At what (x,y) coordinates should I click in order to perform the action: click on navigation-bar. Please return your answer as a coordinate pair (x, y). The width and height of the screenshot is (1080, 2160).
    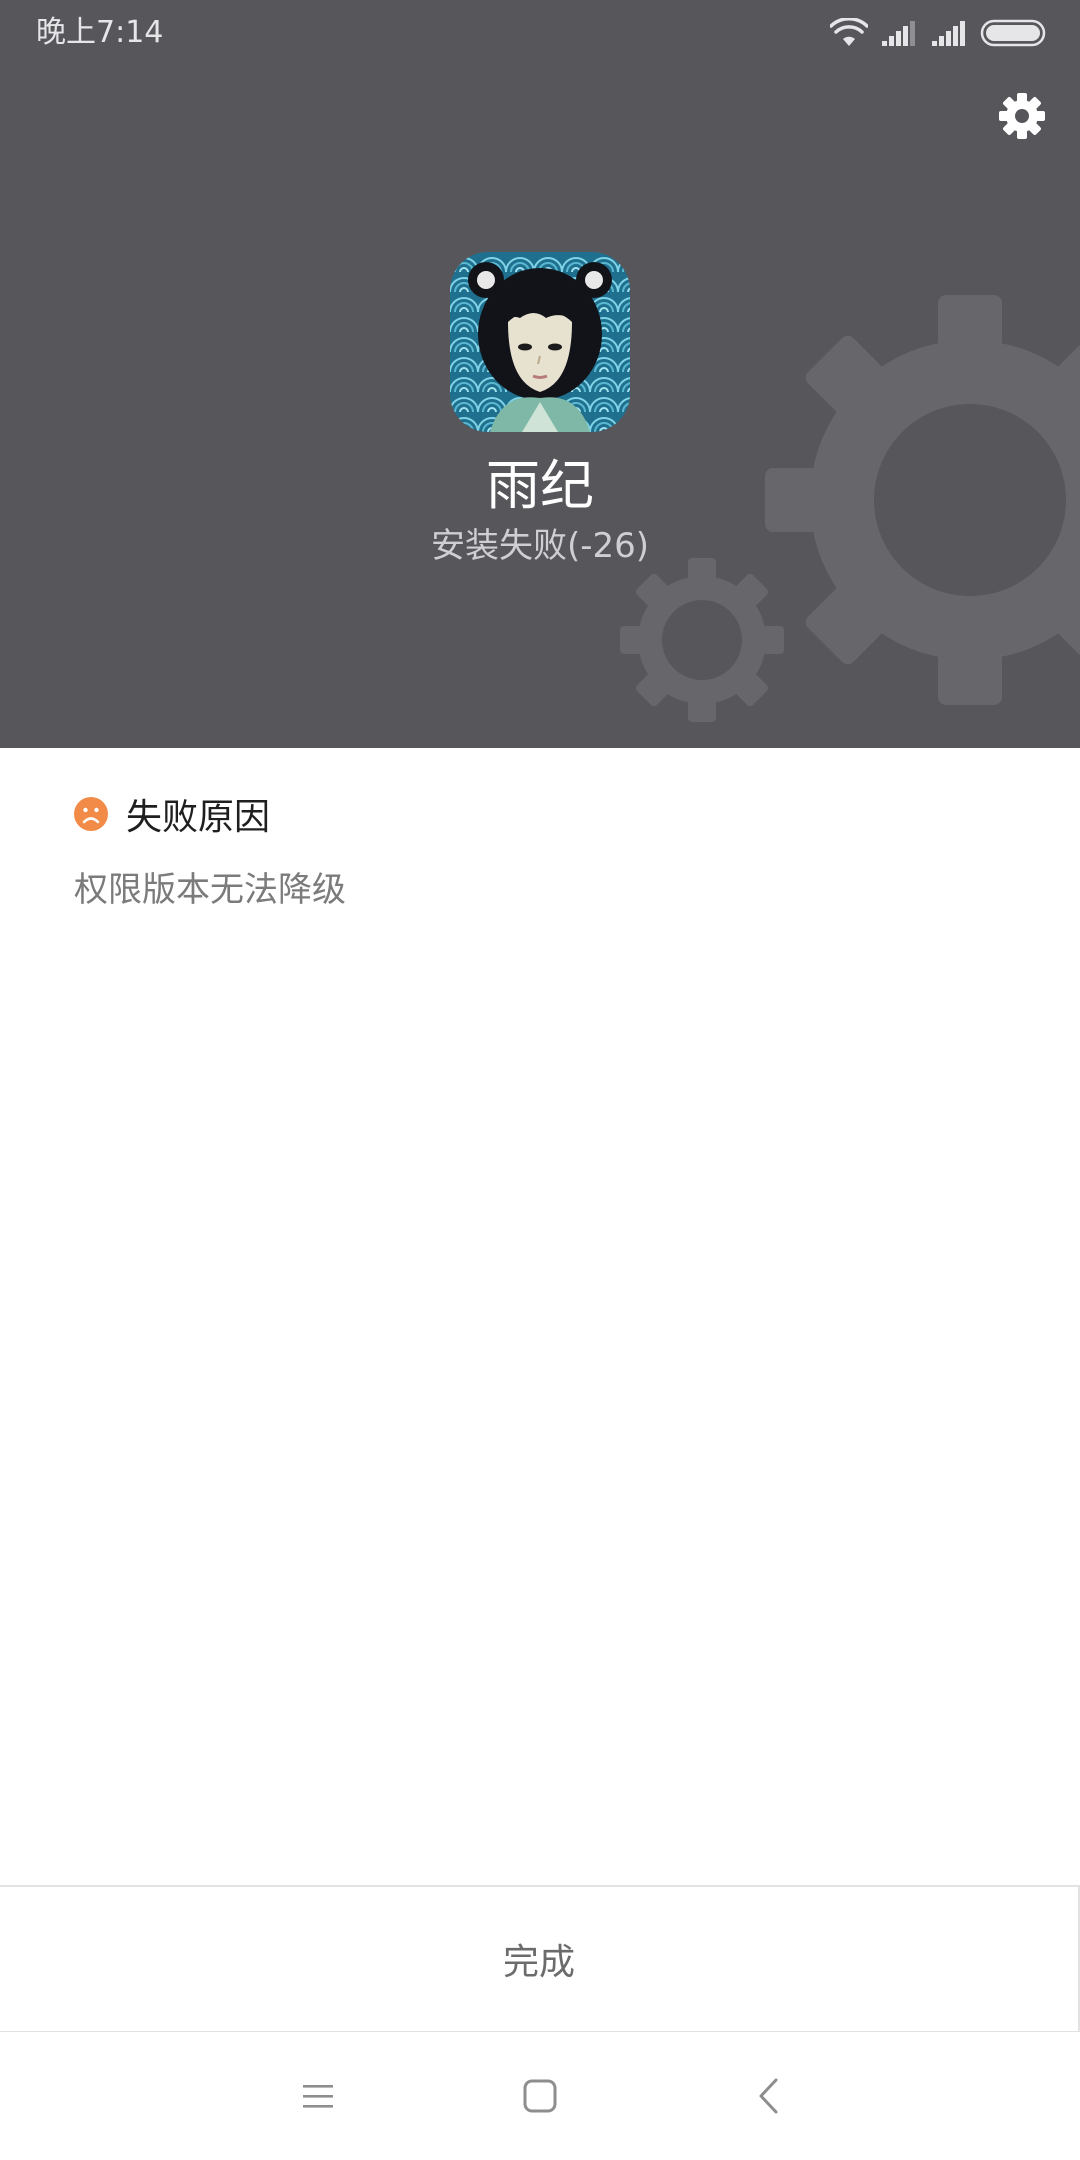
    Looking at the image, I should click on (540, 2096).